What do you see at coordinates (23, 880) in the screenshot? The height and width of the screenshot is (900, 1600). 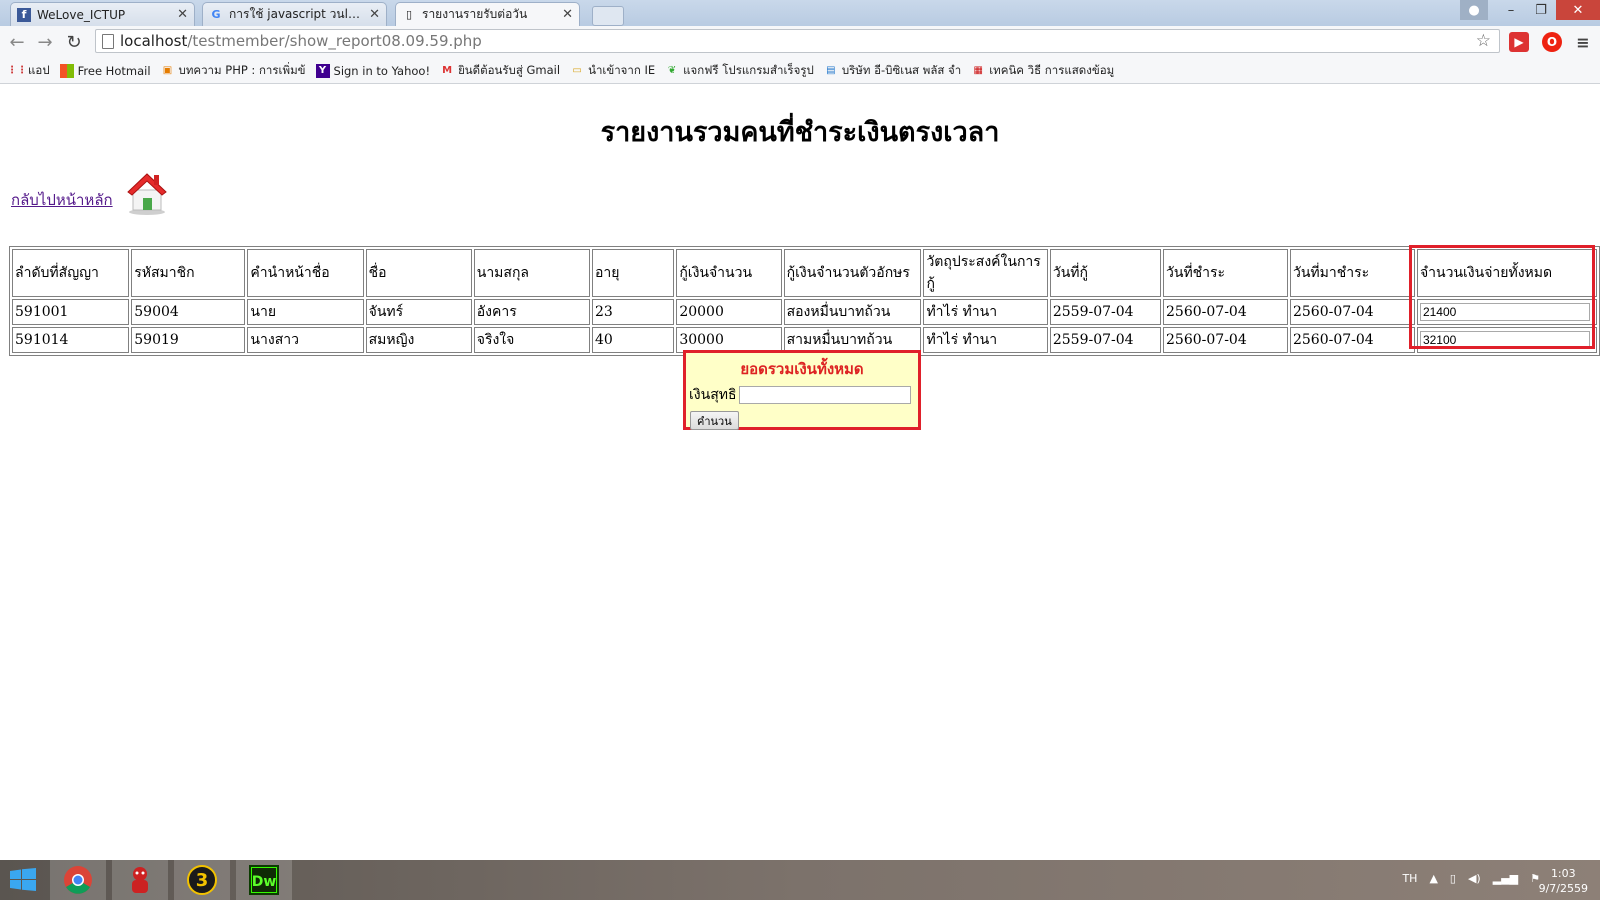 I see `windows-start-icon` at bounding box center [23, 880].